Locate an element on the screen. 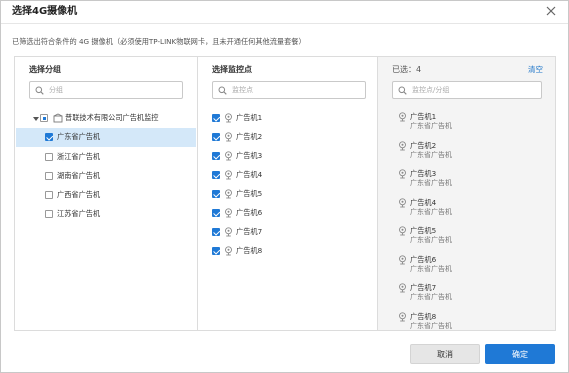  selected-item-name: 广告机3 is located at coordinates (423, 173).